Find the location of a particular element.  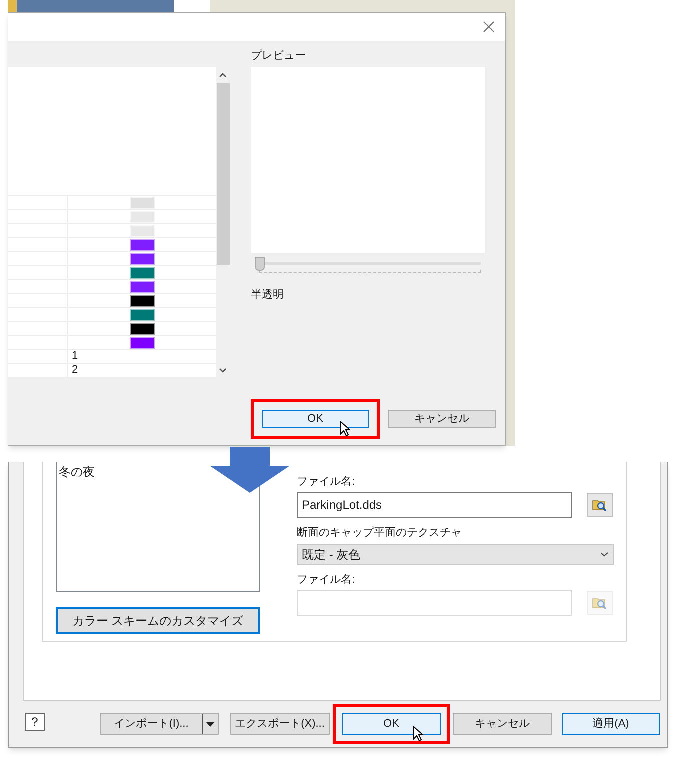

opacity-label: 半透明 is located at coordinates (267, 295).